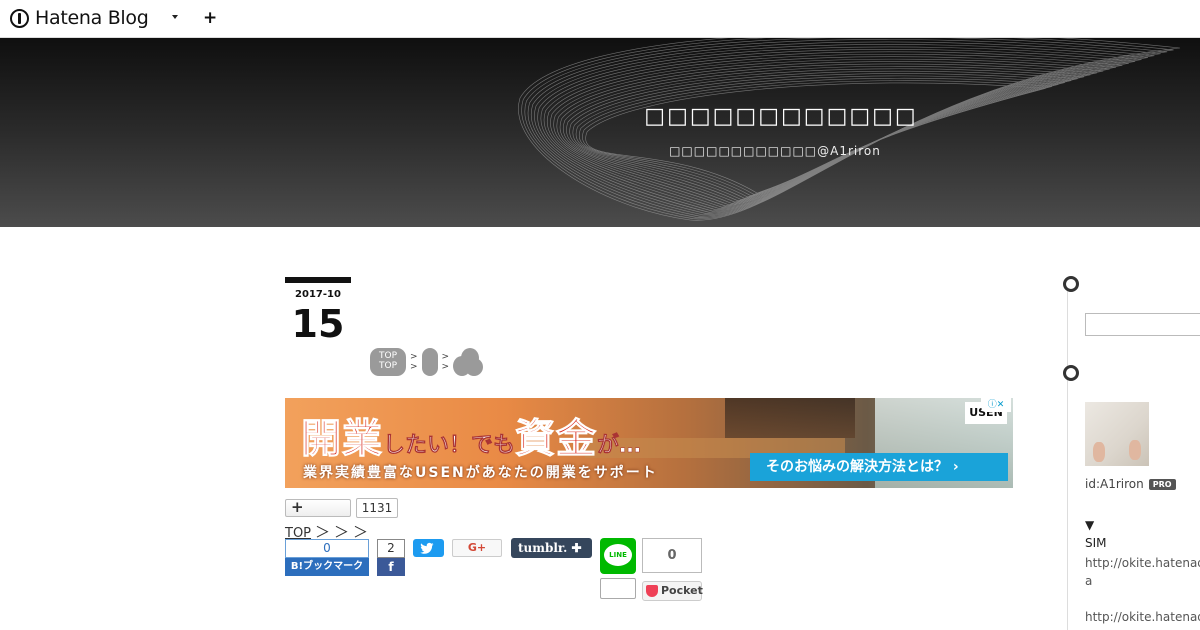  What do you see at coordinates (377, 508) in the screenshot?
I see `star-count: 1131` at bounding box center [377, 508].